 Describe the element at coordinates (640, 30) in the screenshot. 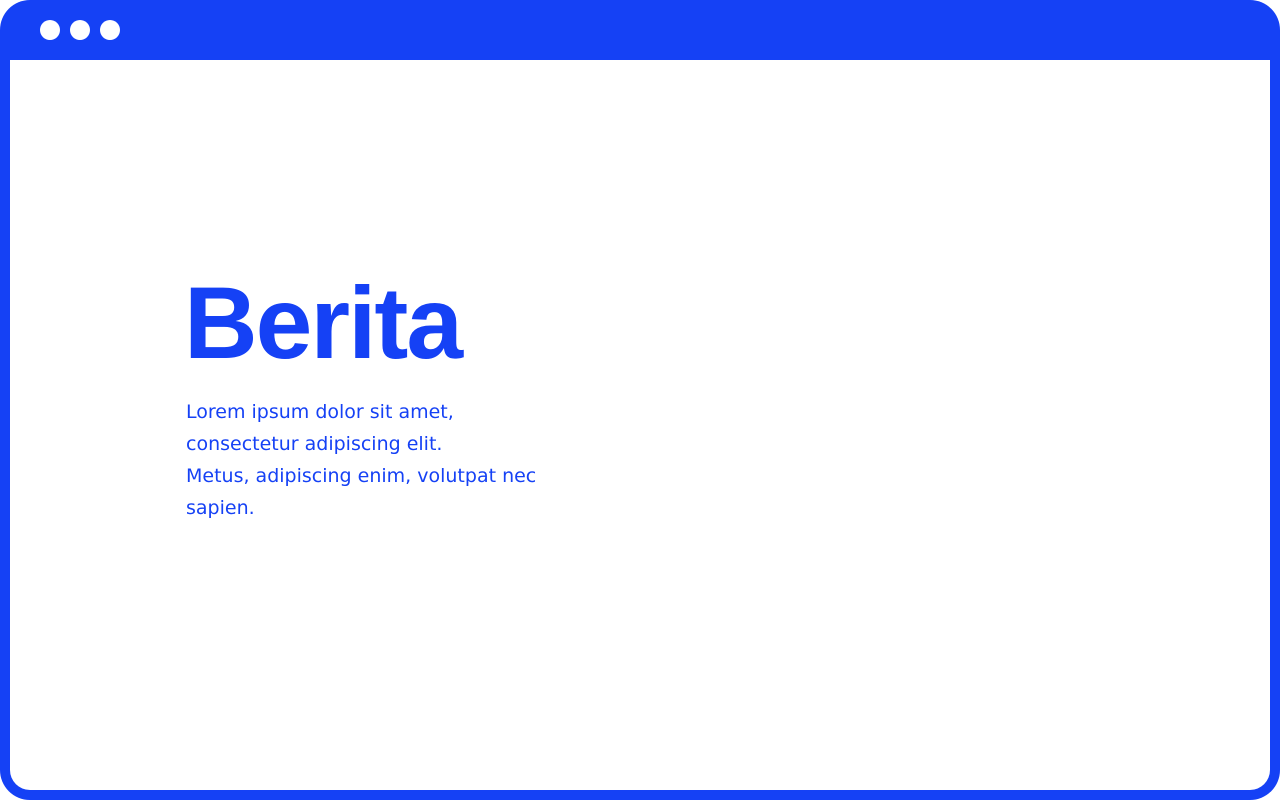

I see `window-titlebar` at that location.